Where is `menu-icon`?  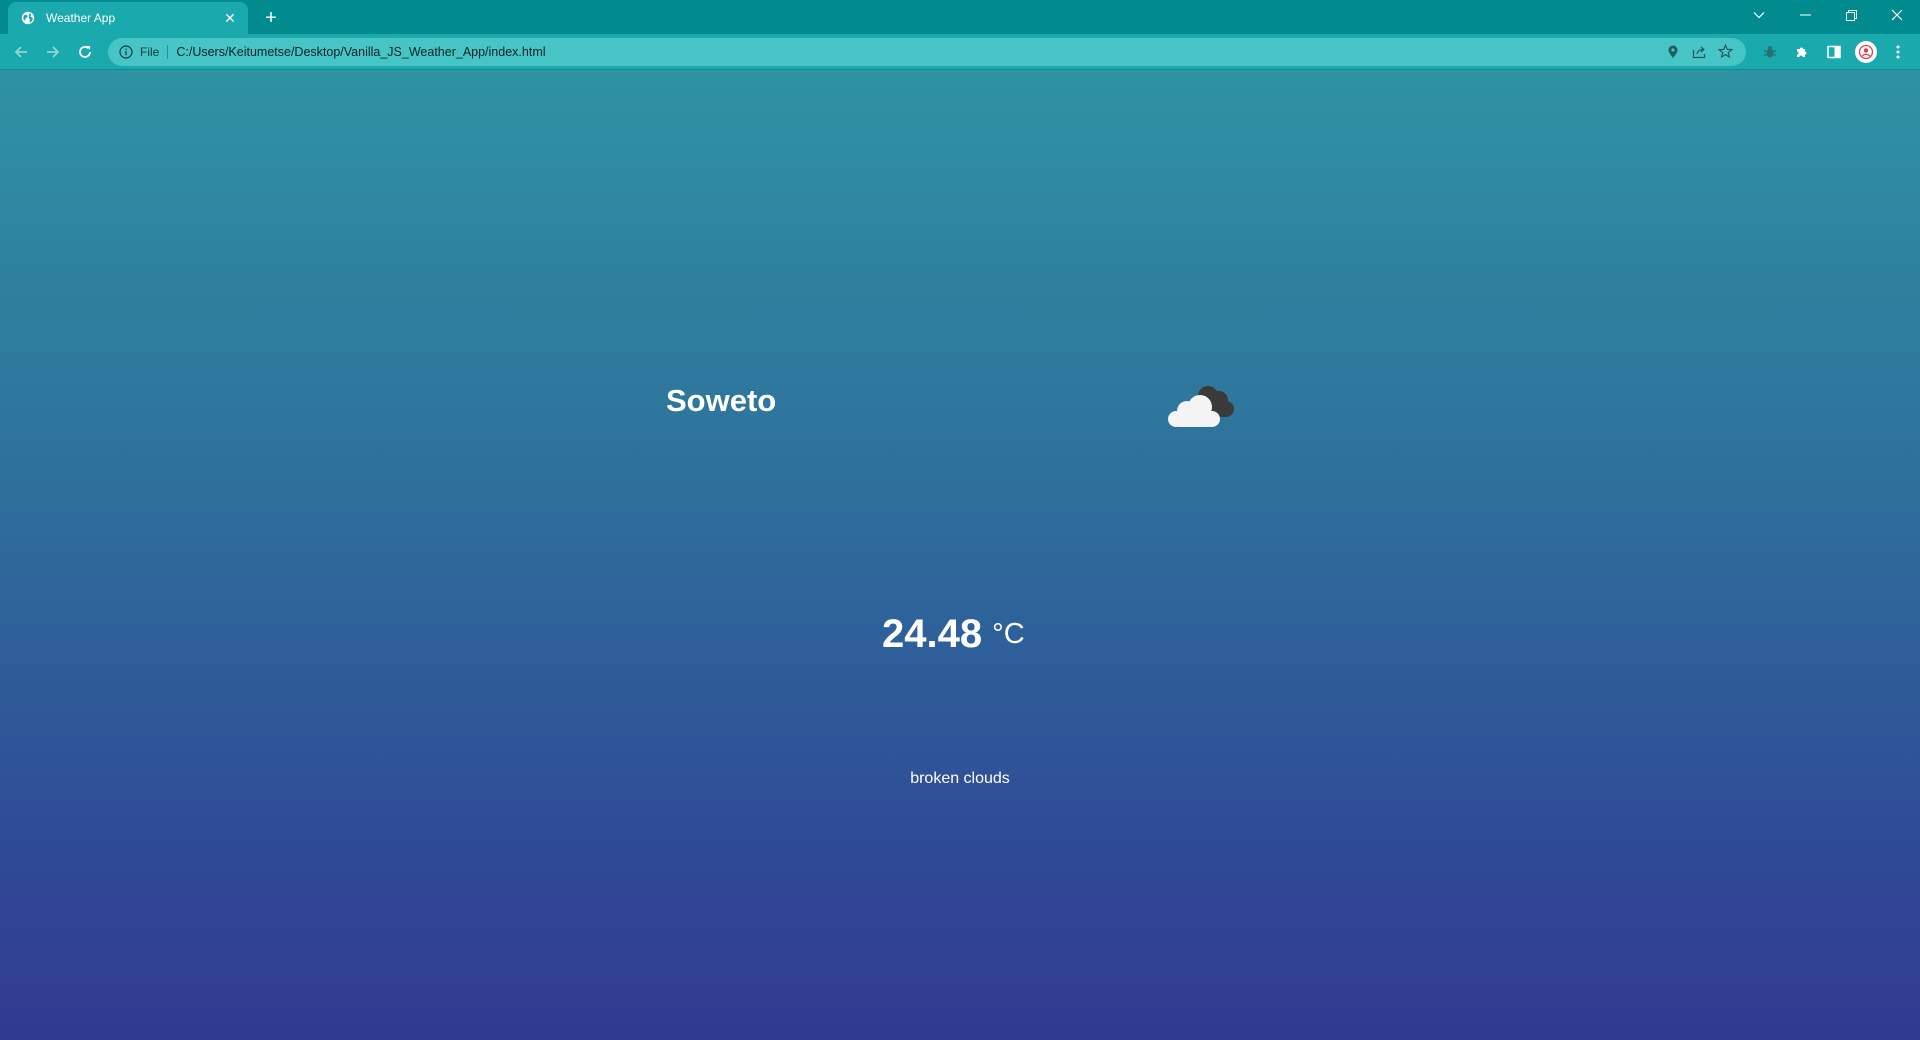 menu-icon is located at coordinates (1898, 52).